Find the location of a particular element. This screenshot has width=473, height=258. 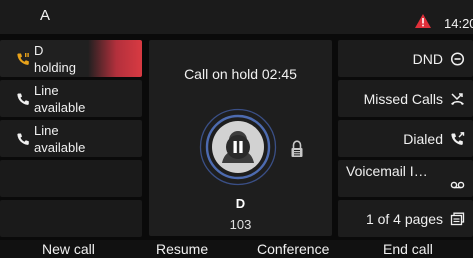

pages-icon is located at coordinates (457, 219).